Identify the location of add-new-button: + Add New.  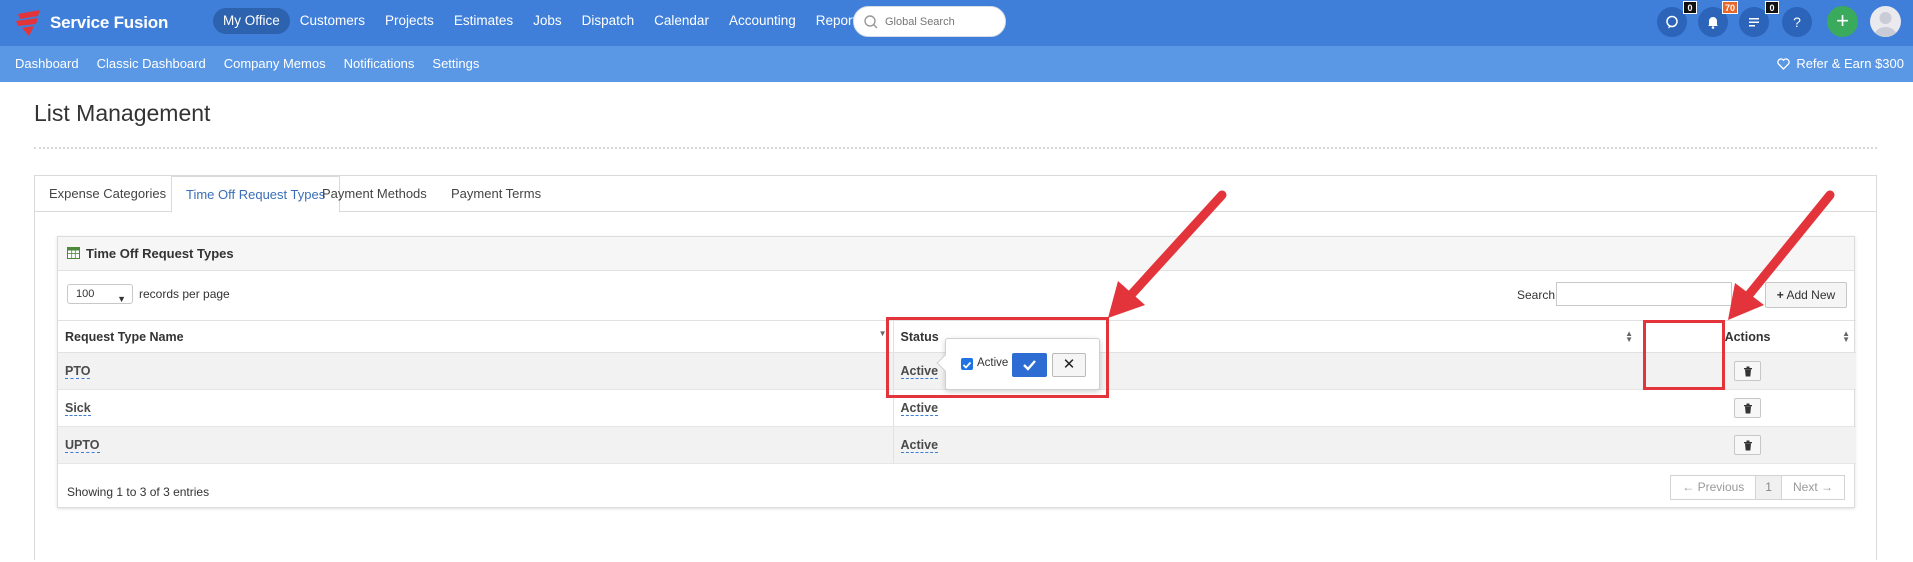
(1806, 295).